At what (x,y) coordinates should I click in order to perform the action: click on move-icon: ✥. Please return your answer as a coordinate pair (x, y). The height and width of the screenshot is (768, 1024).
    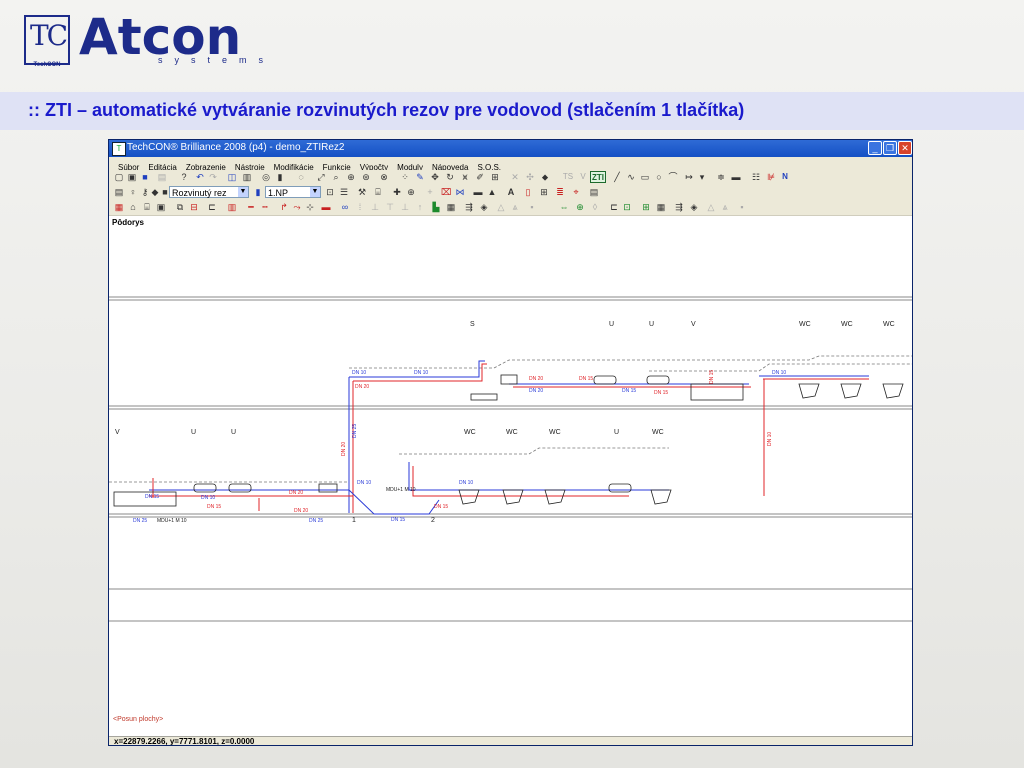
    Looking at the image, I should click on (435, 177).